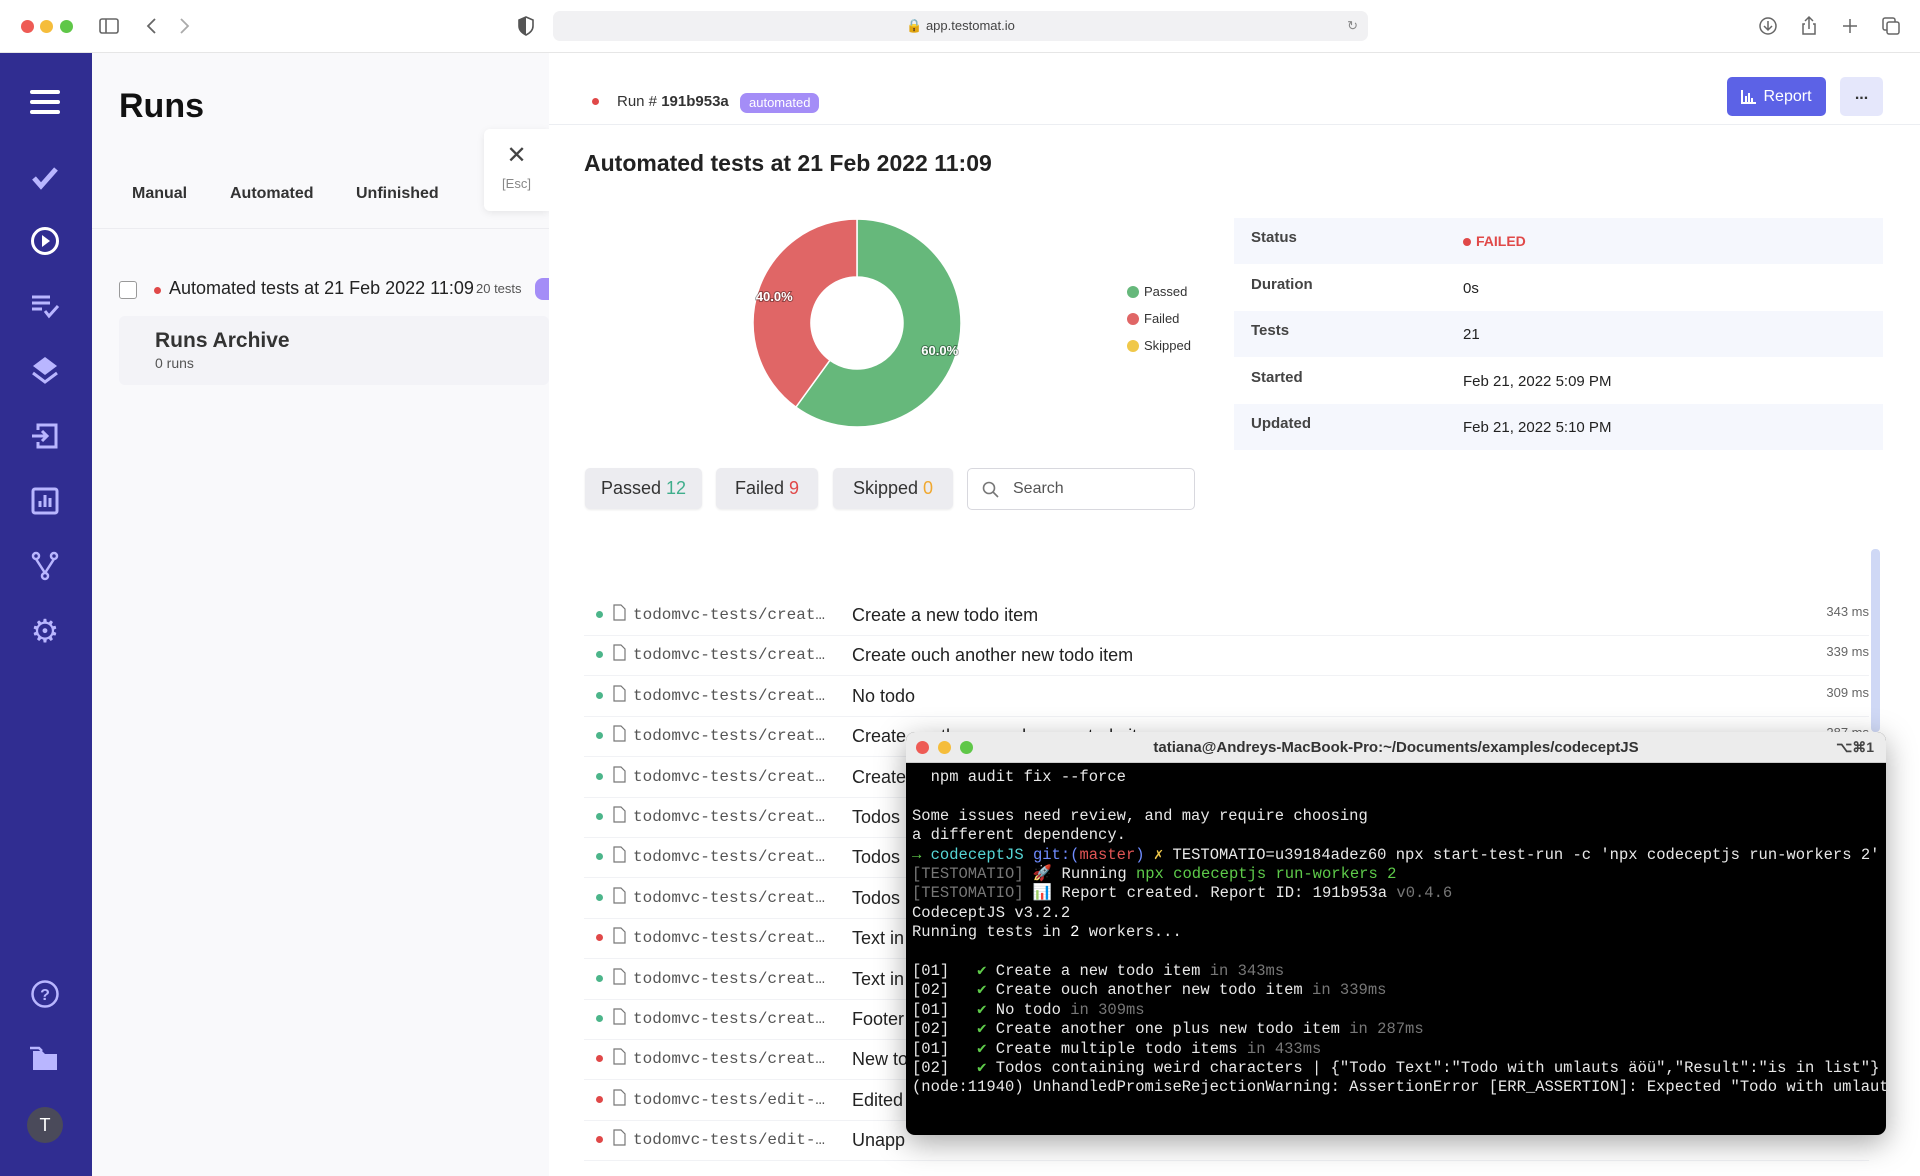 Image resolution: width=1920 pixels, height=1176 pixels. I want to click on search-input: Search, so click(1081, 489).